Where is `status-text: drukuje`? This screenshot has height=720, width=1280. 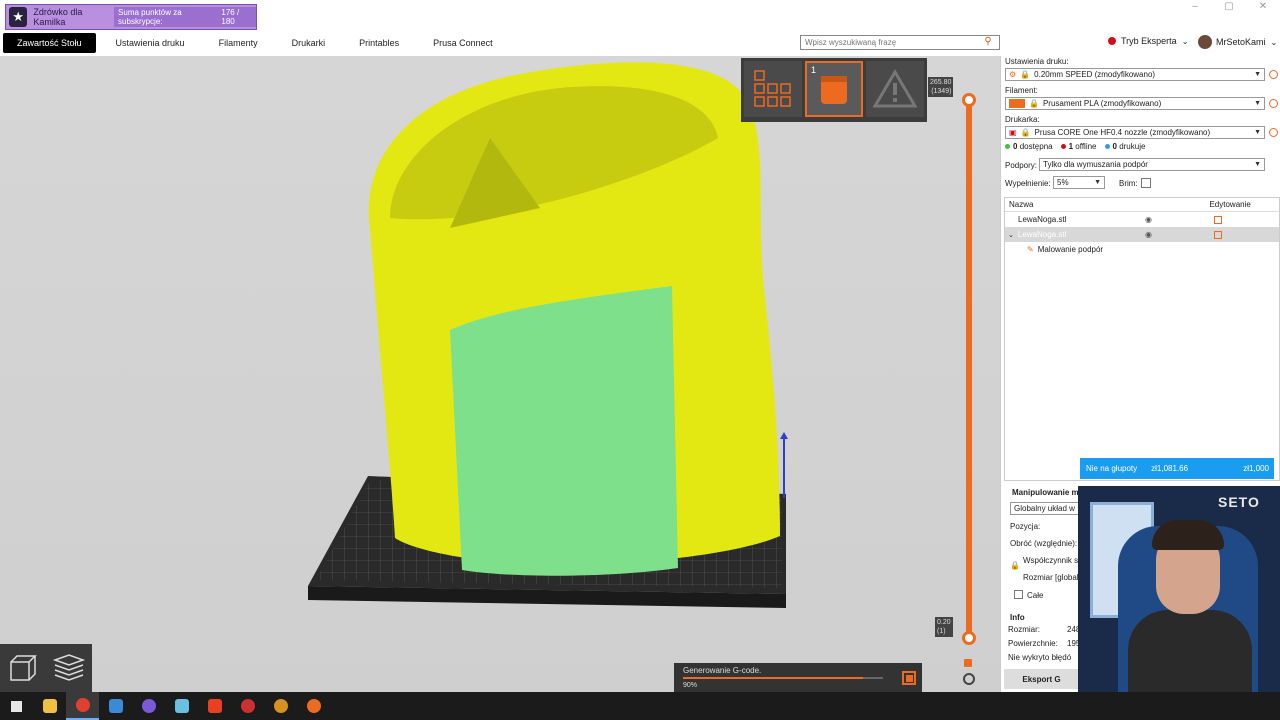
status-text: drukuje is located at coordinates (1132, 146).